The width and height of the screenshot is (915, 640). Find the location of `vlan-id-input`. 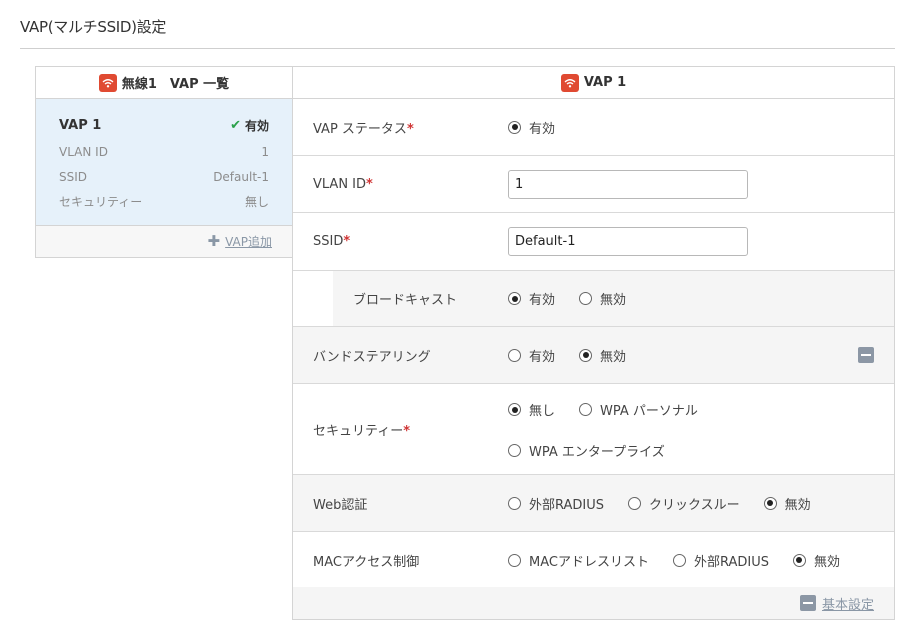

vlan-id-input is located at coordinates (628, 184).